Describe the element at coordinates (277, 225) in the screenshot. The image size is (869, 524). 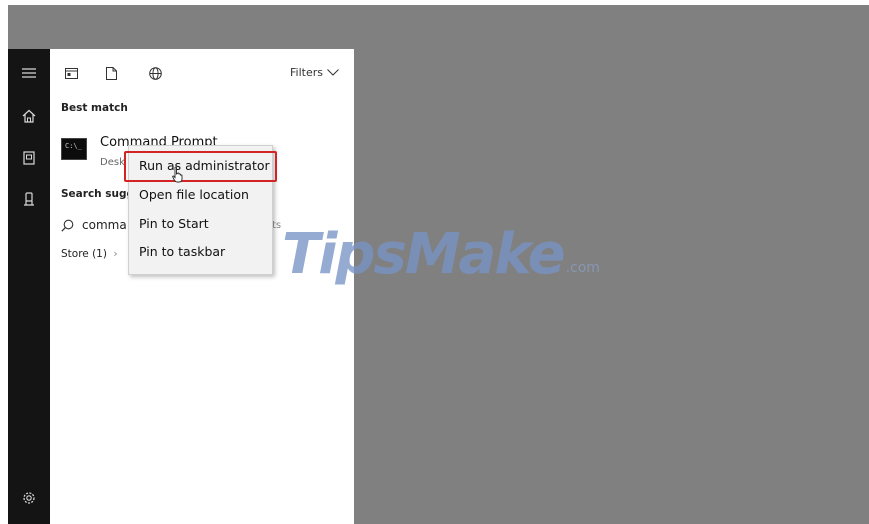
I see `search-suggestion-trailing: ts` at that location.